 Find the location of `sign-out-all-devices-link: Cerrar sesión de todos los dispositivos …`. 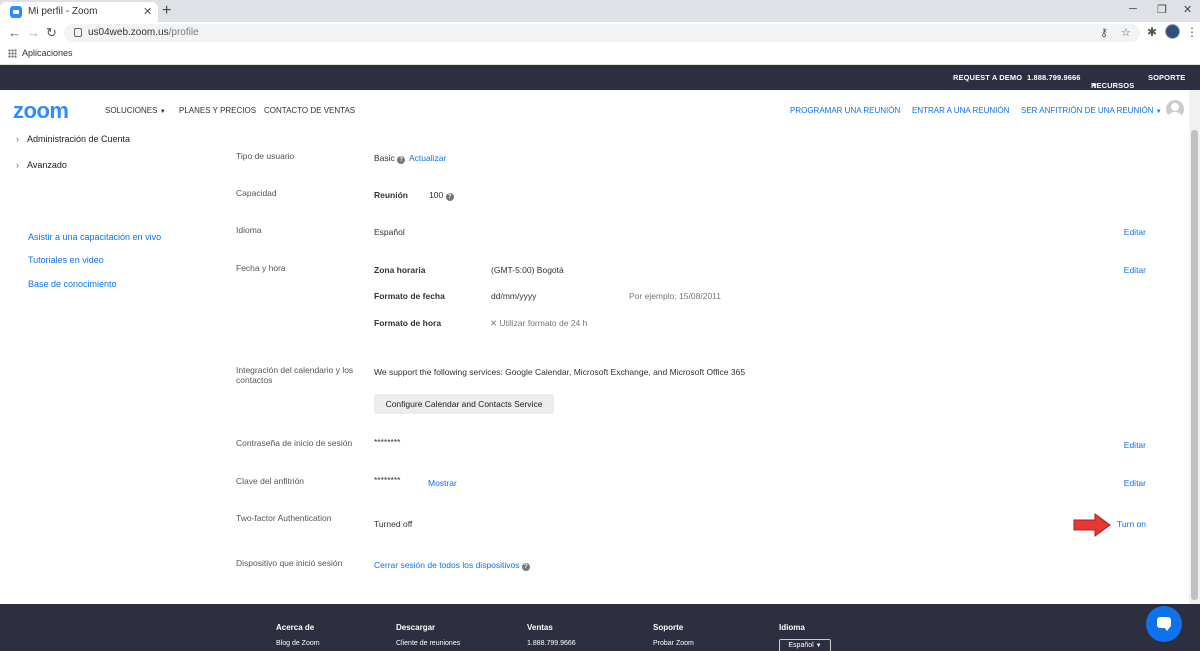

sign-out-all-devices-link: Cerrar sesión de todos los dispositivos … is located at coordinates (452, 565).